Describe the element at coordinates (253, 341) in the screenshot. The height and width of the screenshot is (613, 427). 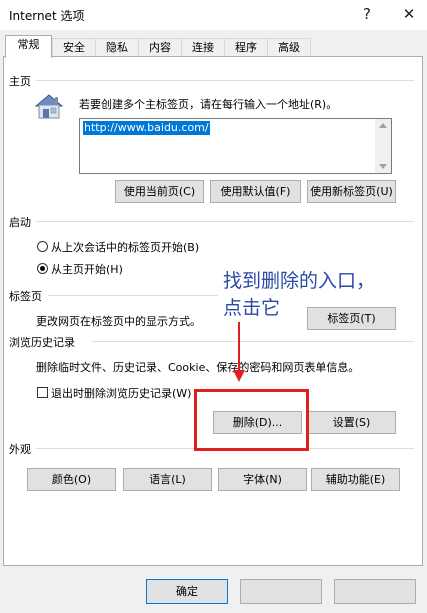
I see `history-separator` at that location.